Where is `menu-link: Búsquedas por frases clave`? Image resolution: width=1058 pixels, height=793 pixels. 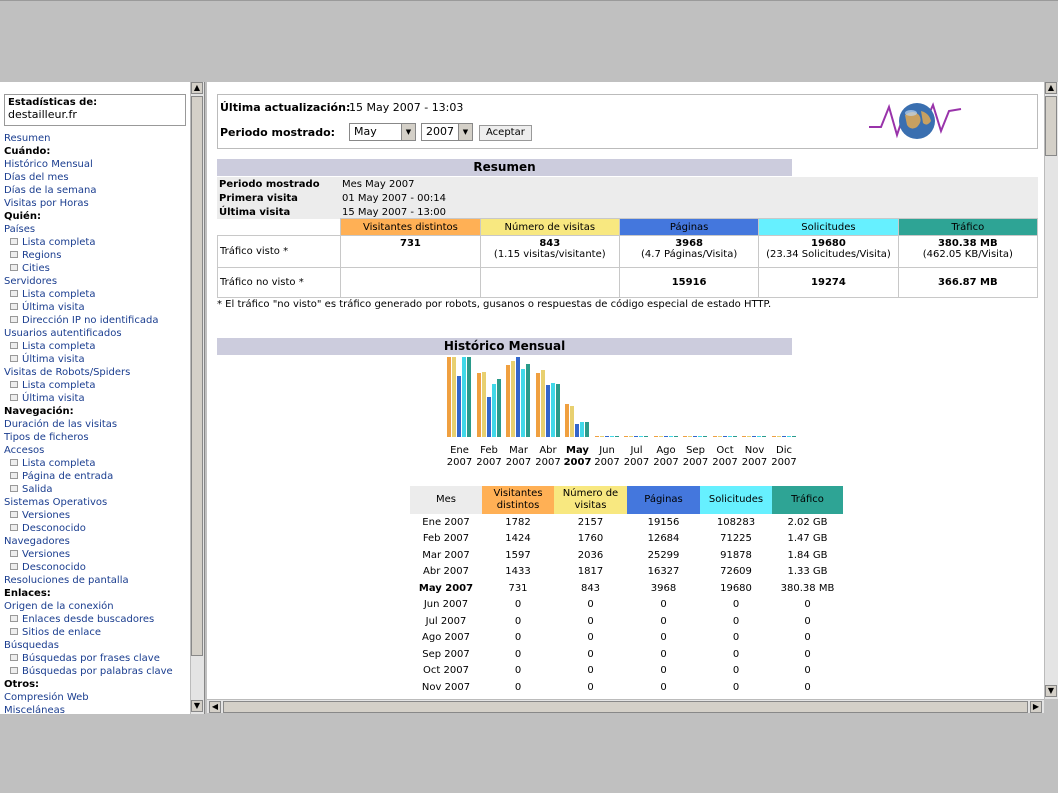
menu-link: Búsquedas por frases clave is located at coordinates (97, 658).